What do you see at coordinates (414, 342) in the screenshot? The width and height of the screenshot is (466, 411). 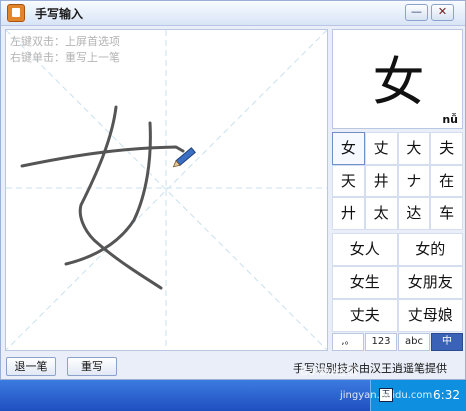 I see `mode-button: abc` at bounding box center [414, 342].